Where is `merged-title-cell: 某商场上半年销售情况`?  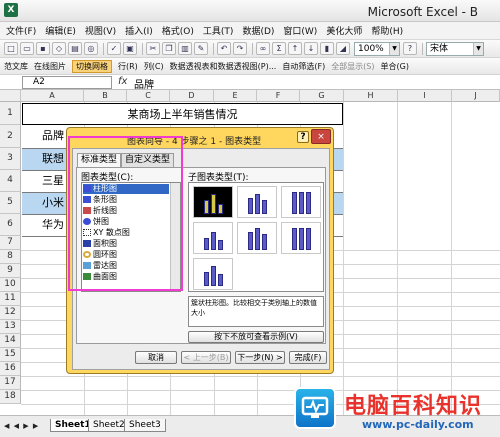 merged-title-cell: 某商场上半年销售情况 is located at coordinates (182, 114).